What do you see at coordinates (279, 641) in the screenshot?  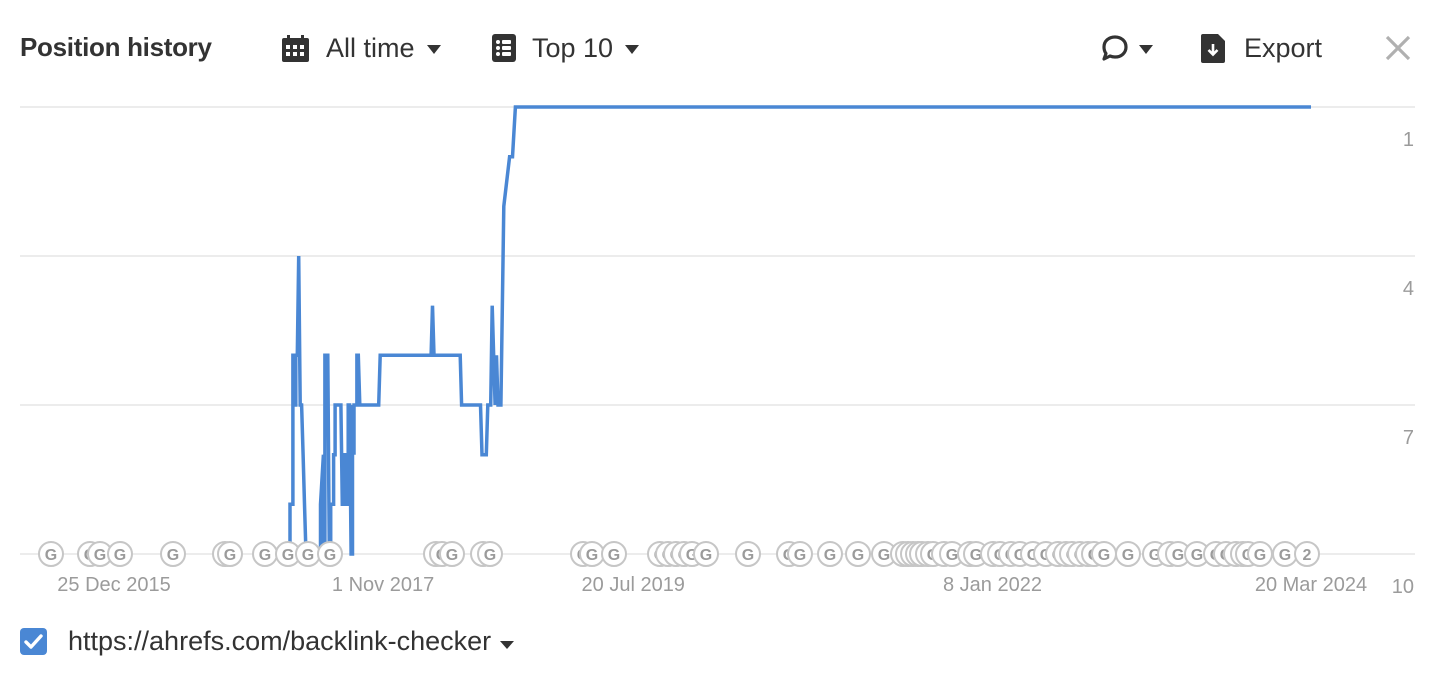 I see `series-url: https://ahrefs.com/backlink-checker` at bounding box center [279, 641].